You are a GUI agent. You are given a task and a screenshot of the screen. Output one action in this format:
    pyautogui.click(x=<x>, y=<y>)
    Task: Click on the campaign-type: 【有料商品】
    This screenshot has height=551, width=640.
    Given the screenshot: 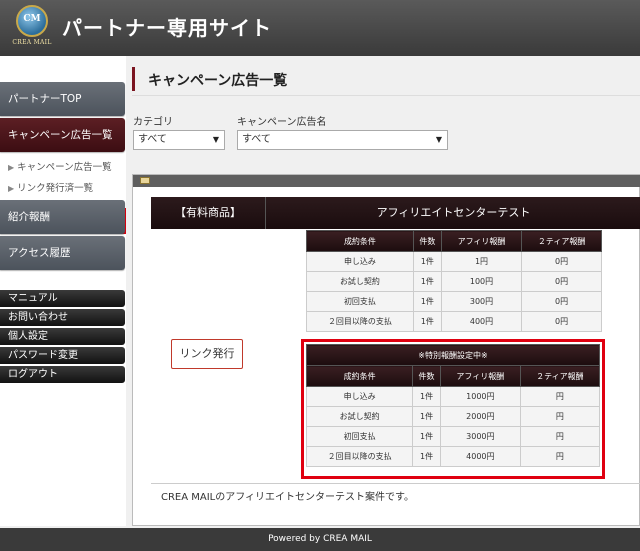 What is the action you would take?
    pyautogui.click(x=208, y=213)
    